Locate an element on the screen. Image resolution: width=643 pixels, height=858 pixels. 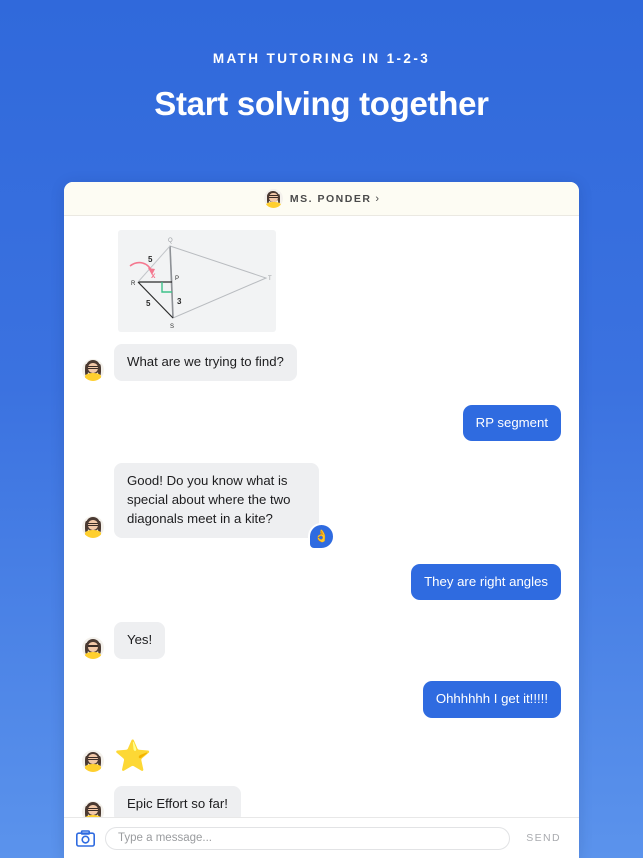
message-row: RP segment is located at coordinates (321, 423).